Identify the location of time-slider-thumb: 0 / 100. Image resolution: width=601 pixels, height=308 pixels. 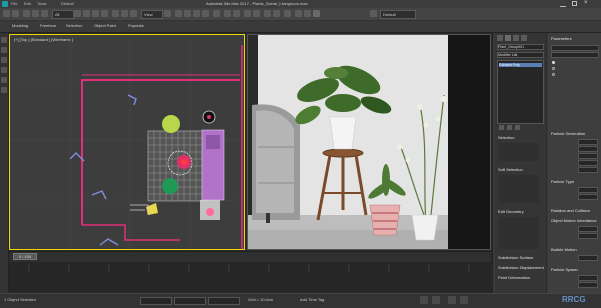
(25, 256).